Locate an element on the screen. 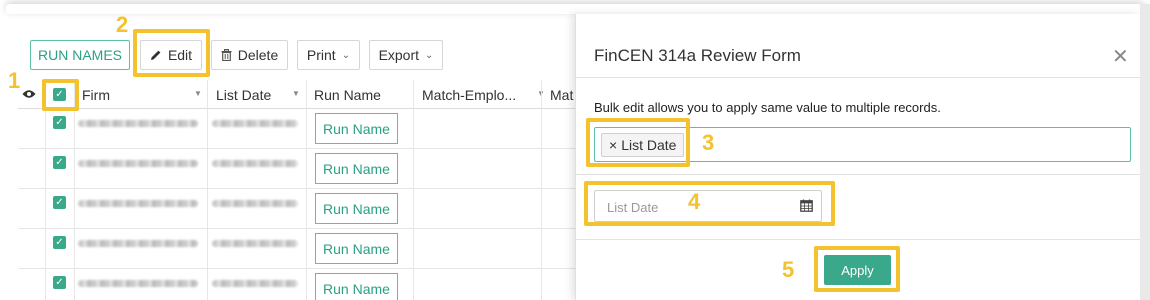 This screenshot has width=1150, height=300. column-header-firm: Firm is located at coordinates (96, 94).